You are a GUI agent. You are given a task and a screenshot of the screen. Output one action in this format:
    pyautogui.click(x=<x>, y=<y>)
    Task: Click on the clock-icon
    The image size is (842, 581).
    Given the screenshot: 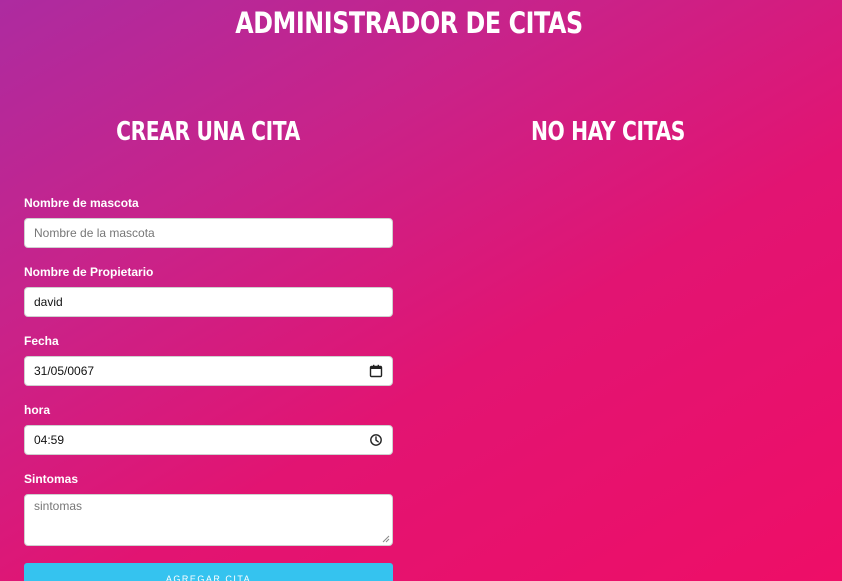 What is the action you would take?
    pyautogui.click(x=376, y=440)
    